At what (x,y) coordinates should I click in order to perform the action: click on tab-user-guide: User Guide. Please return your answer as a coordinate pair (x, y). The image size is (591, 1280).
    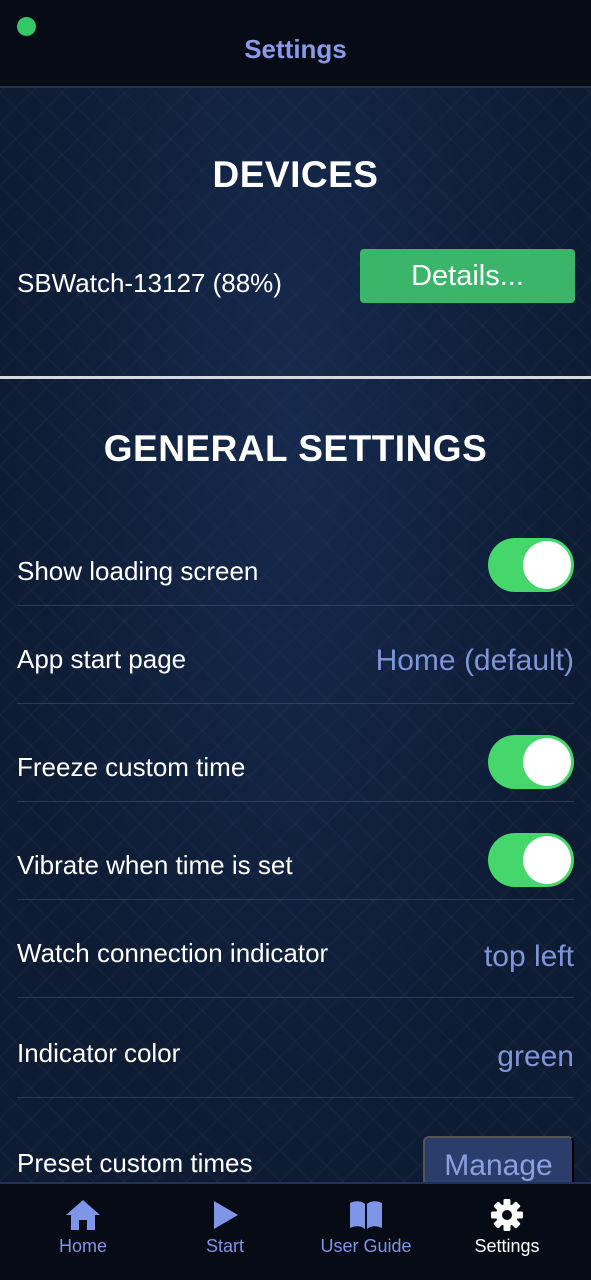
    Looking at the image, I should click on (366, 1232).